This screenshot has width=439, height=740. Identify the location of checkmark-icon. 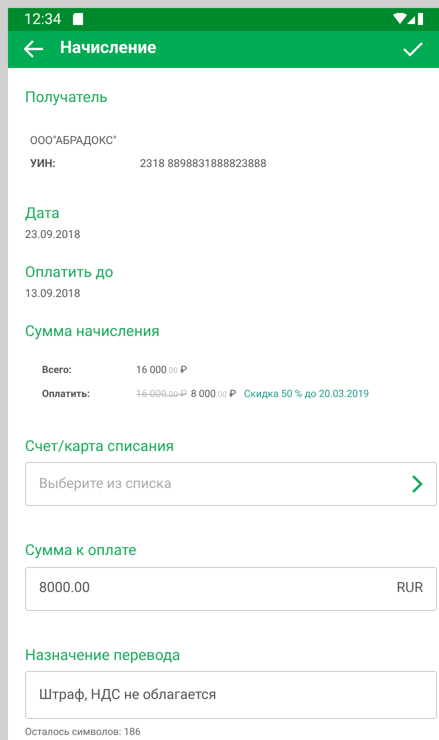
(413, 49).